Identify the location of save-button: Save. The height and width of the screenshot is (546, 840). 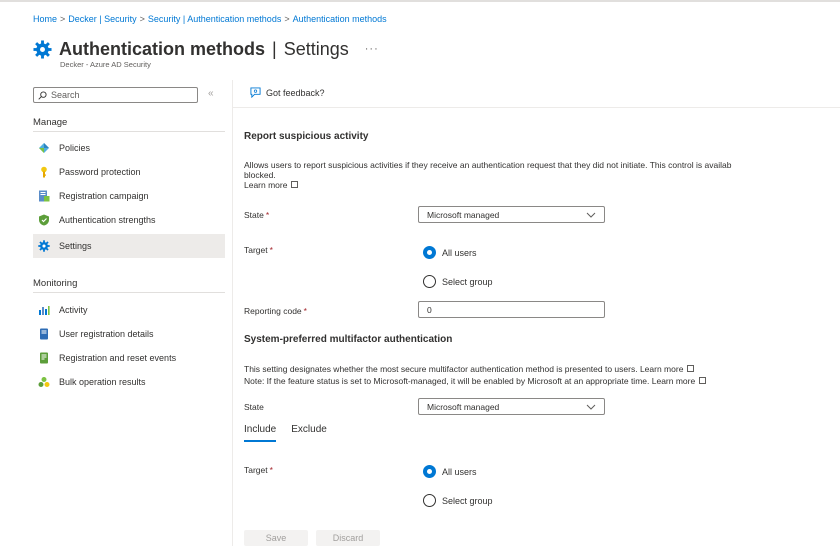
(276, 538).